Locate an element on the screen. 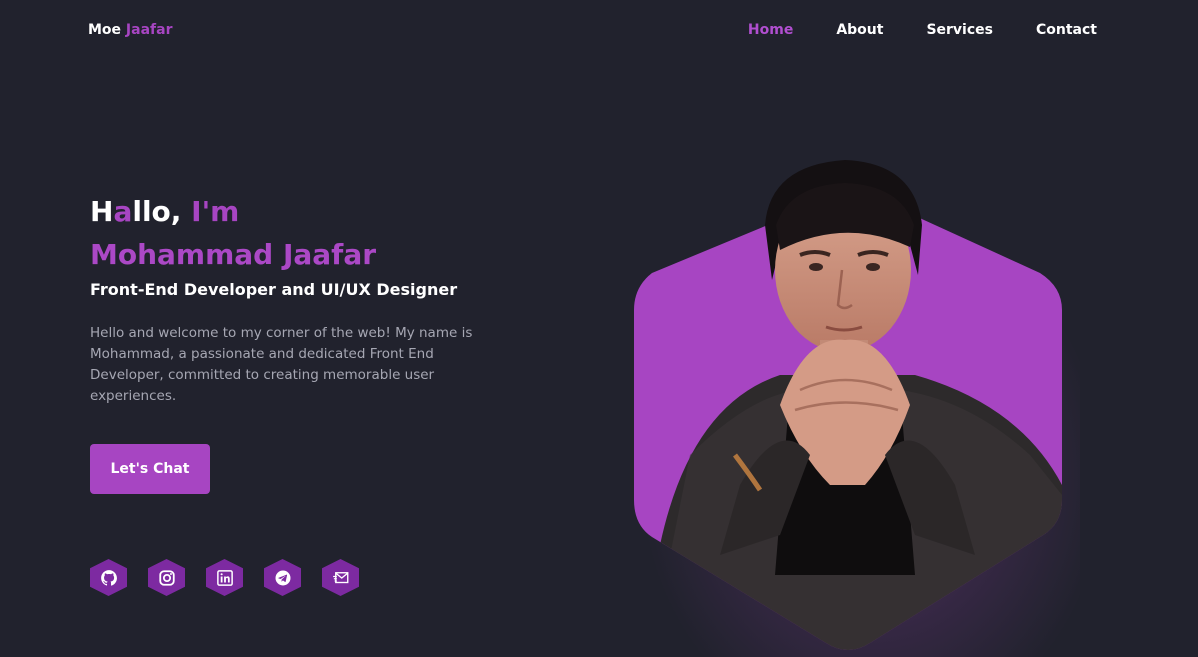 The image size is (1198, 657). telegram-icon is located at coordinates (282, 577).